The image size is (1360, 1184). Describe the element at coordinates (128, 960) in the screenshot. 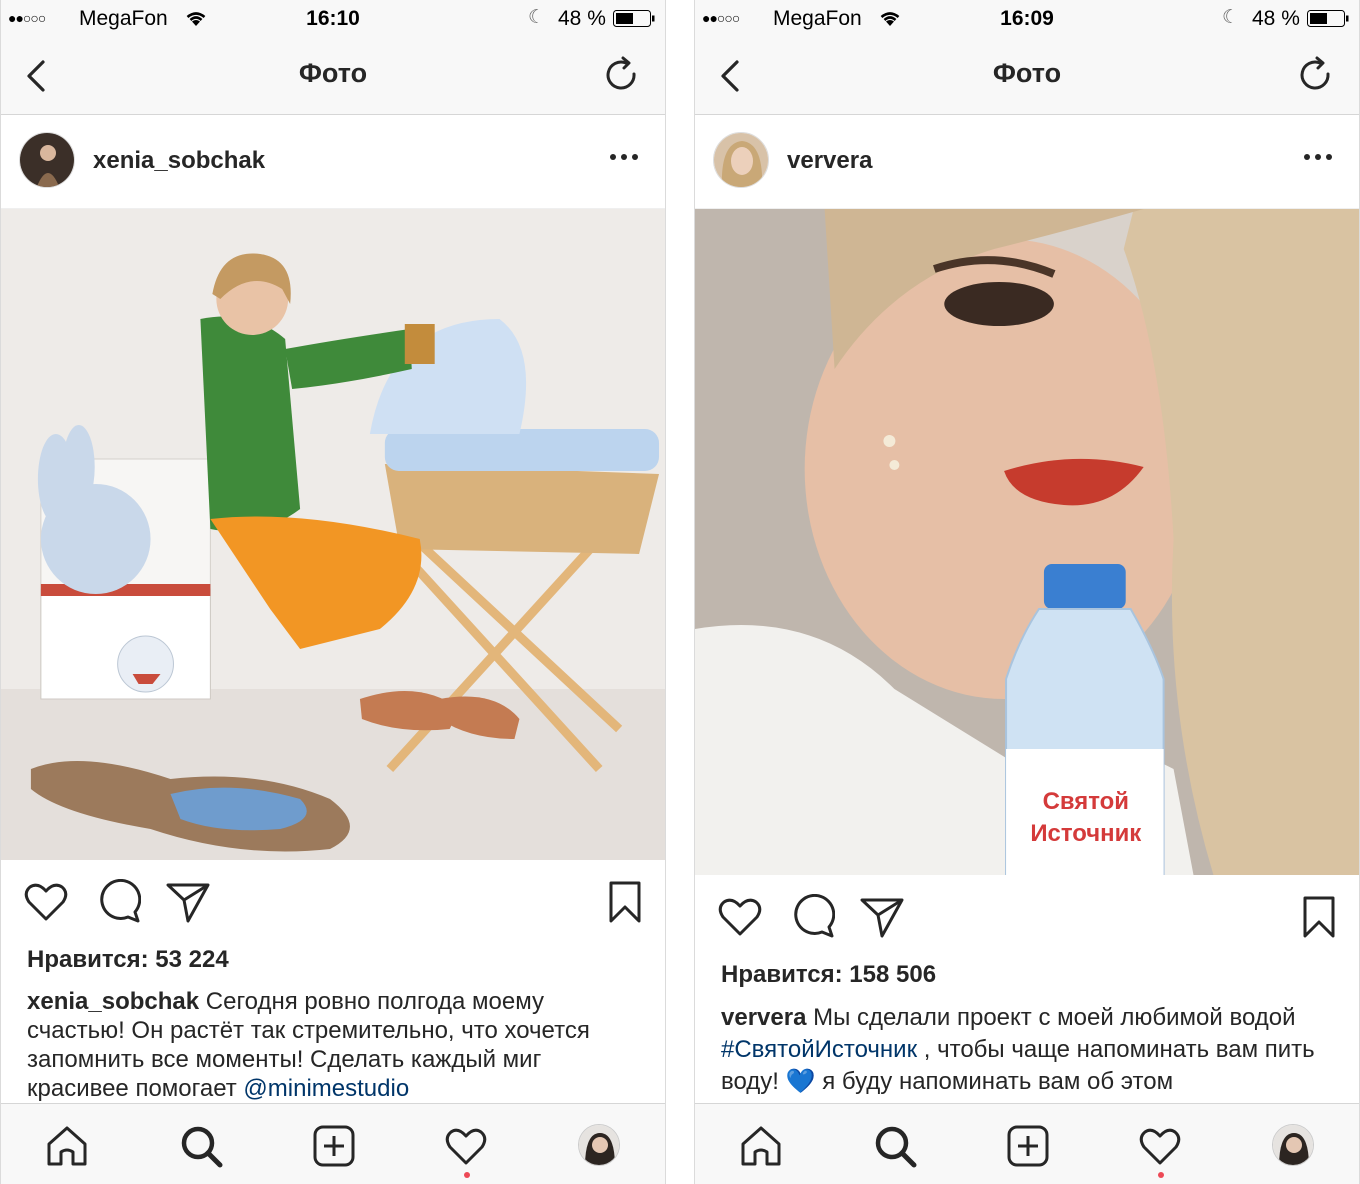

I see `likes-count: Нравится: 53 224` at that location.